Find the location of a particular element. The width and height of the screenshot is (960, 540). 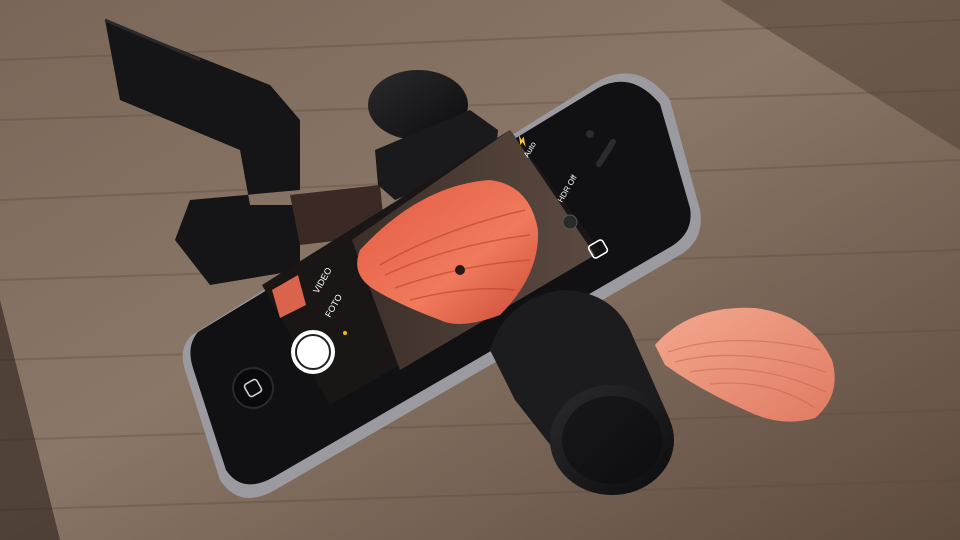

front-camera-icon is located at coordinates (590, 134).